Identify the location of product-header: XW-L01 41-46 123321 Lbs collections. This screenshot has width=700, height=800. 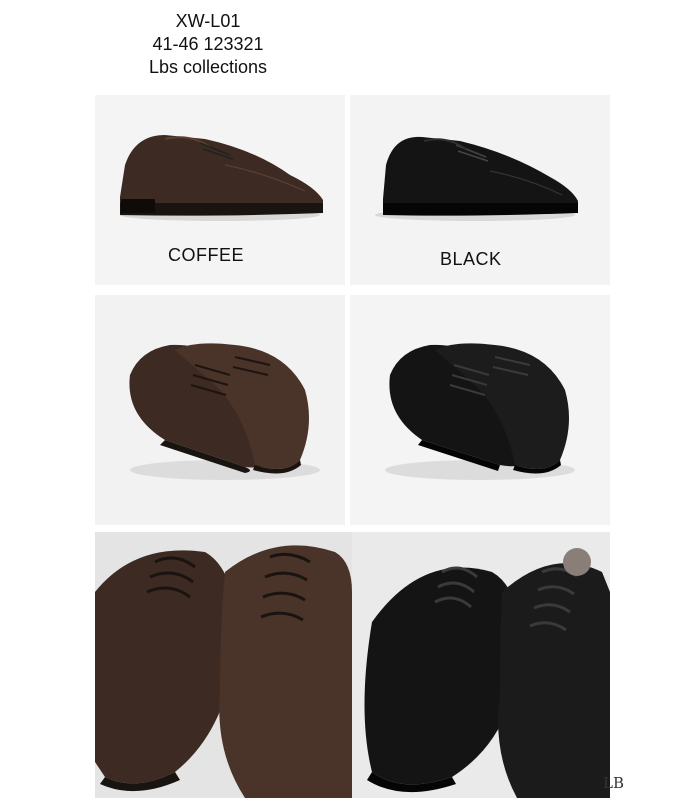
(208, 44).